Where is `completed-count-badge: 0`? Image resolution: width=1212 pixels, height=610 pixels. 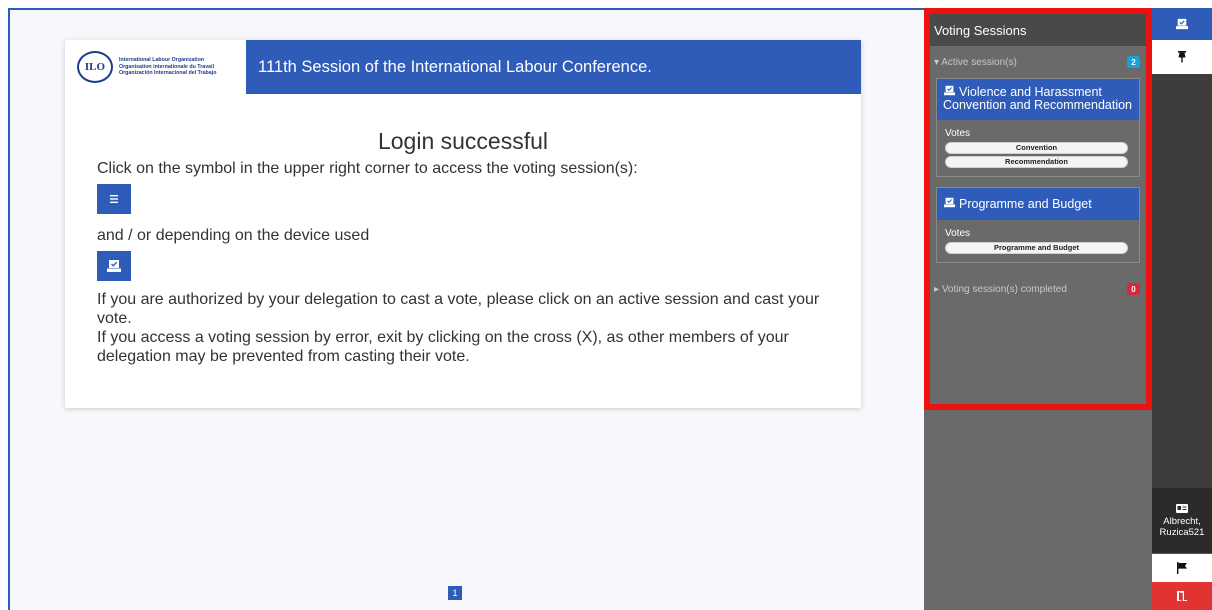
completed-count-badge: 0 is located at coordinates (1133, 289).